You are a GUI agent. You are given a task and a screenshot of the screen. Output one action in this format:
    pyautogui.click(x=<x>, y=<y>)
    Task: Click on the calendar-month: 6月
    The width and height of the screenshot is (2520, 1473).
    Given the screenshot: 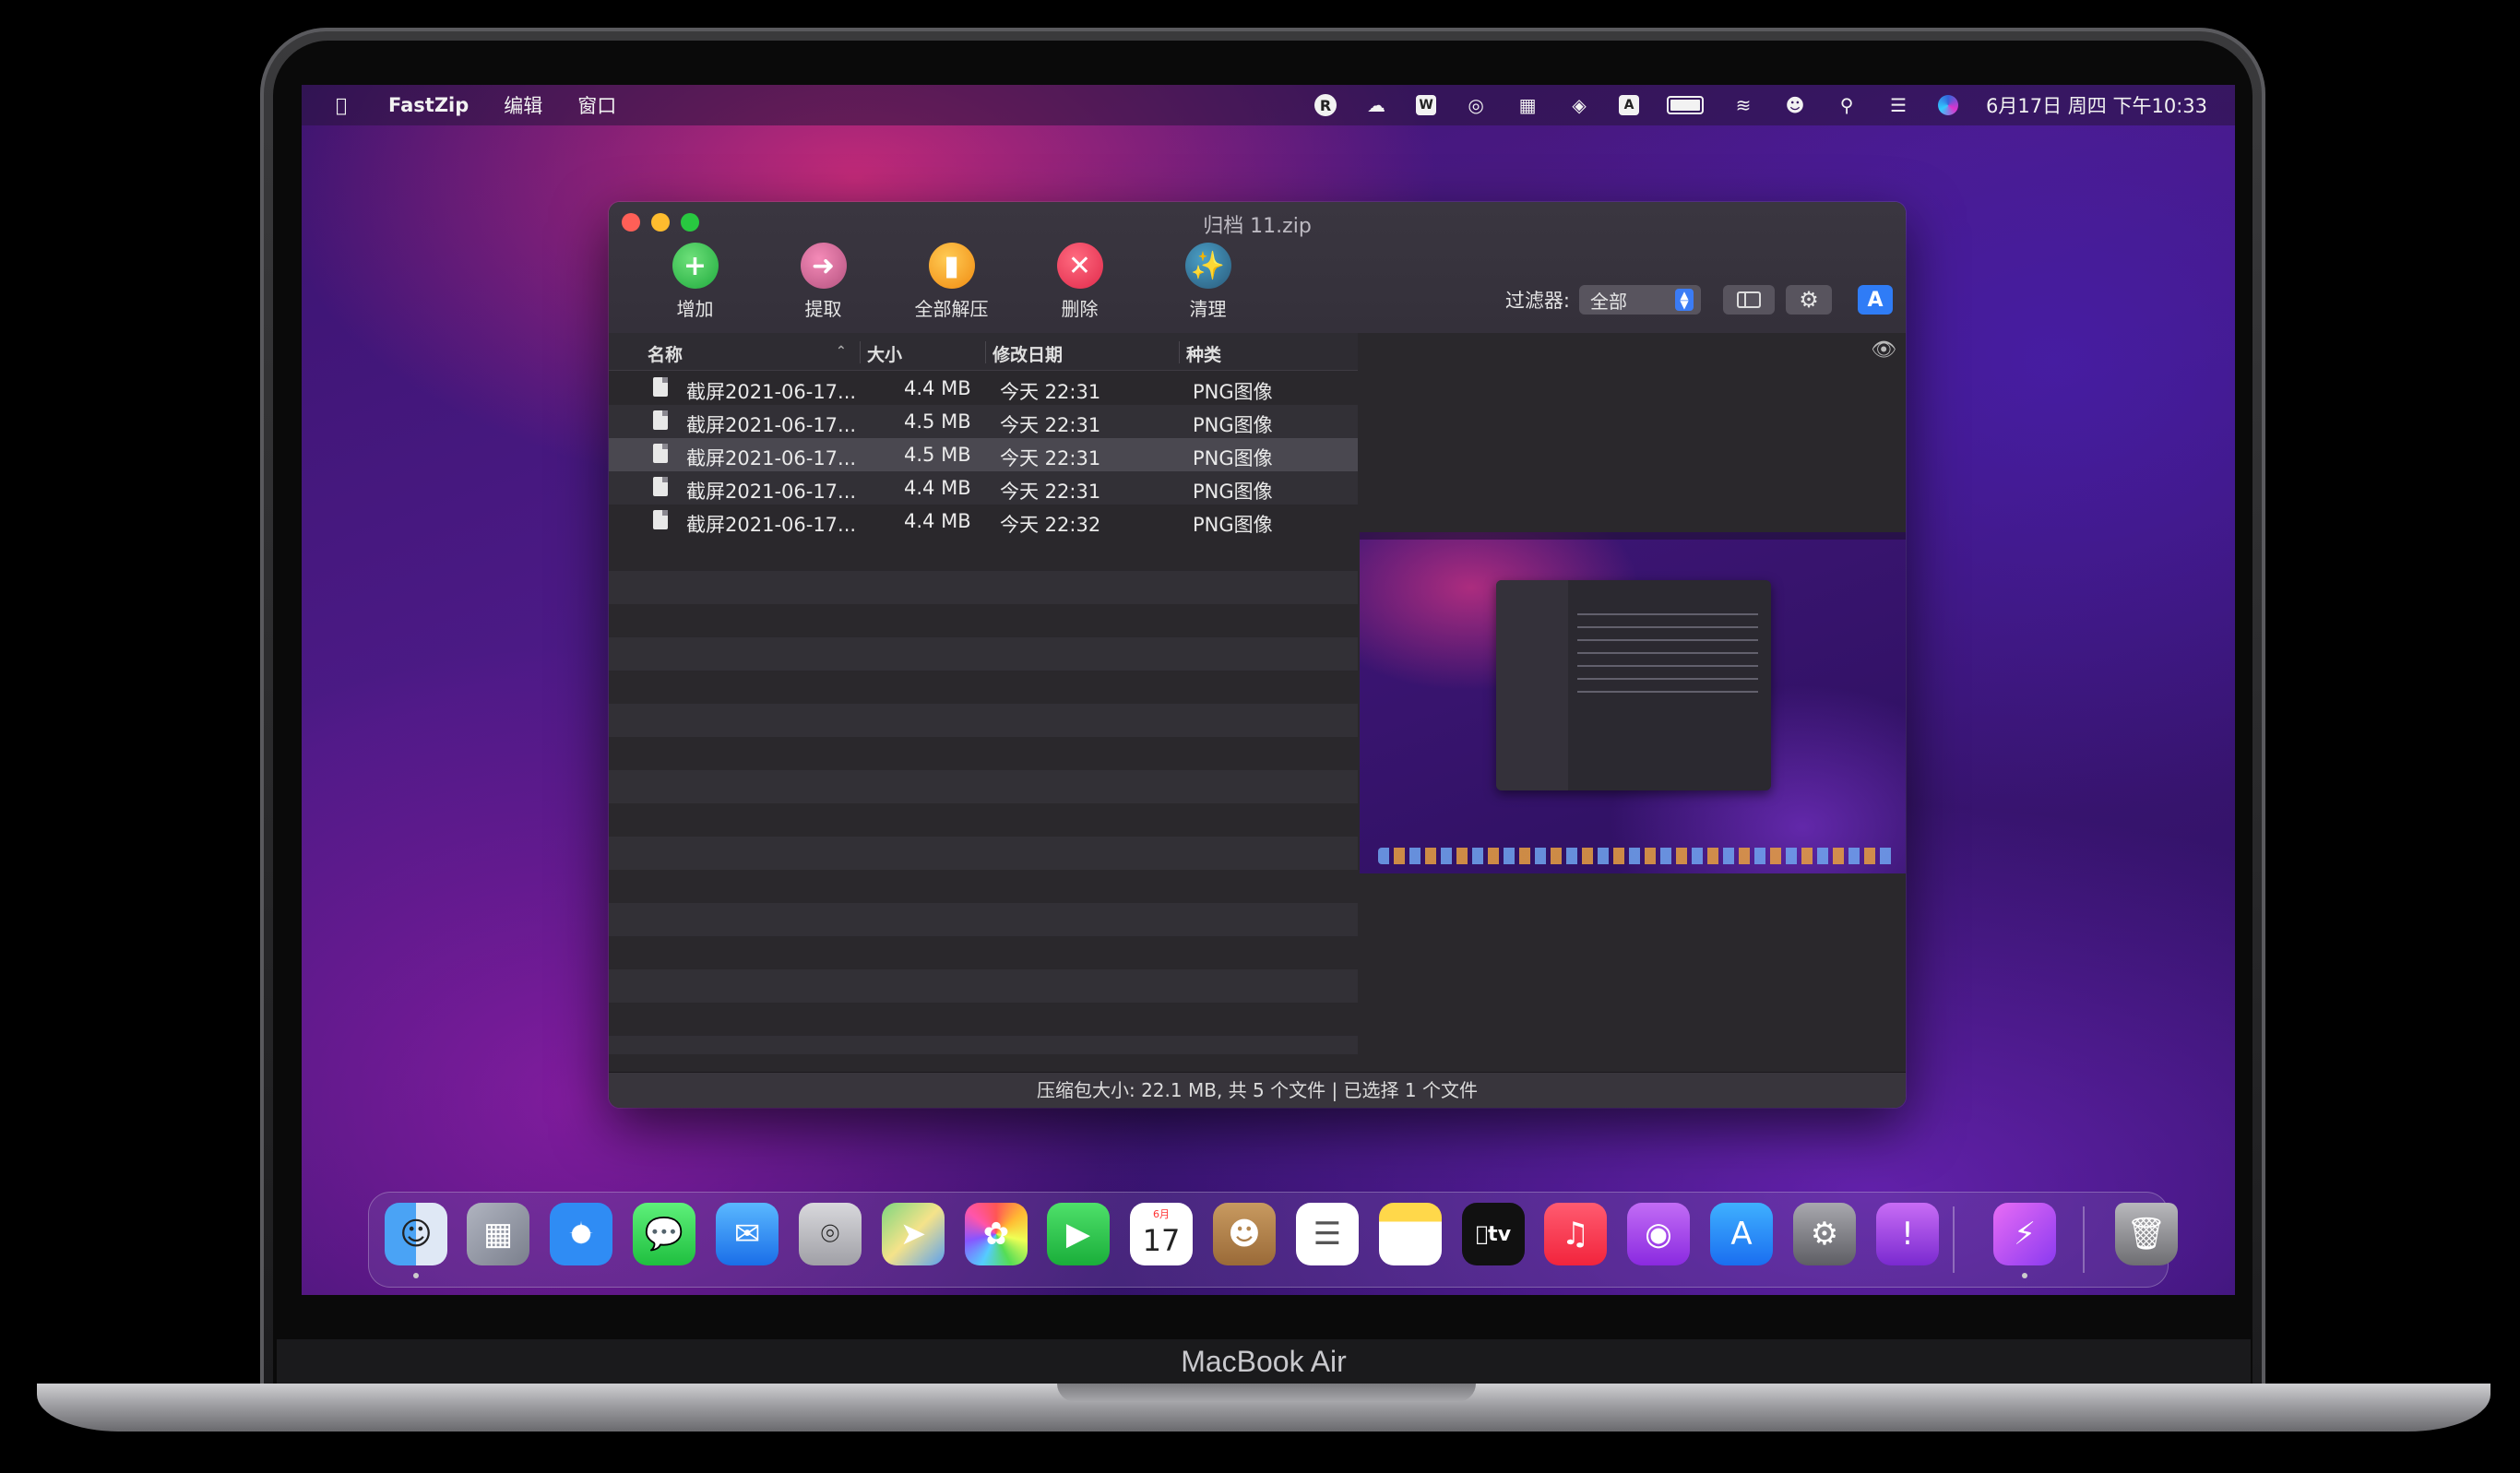 What is the action you would take?
    pyautogui.click(x=1161, y=1214)
    